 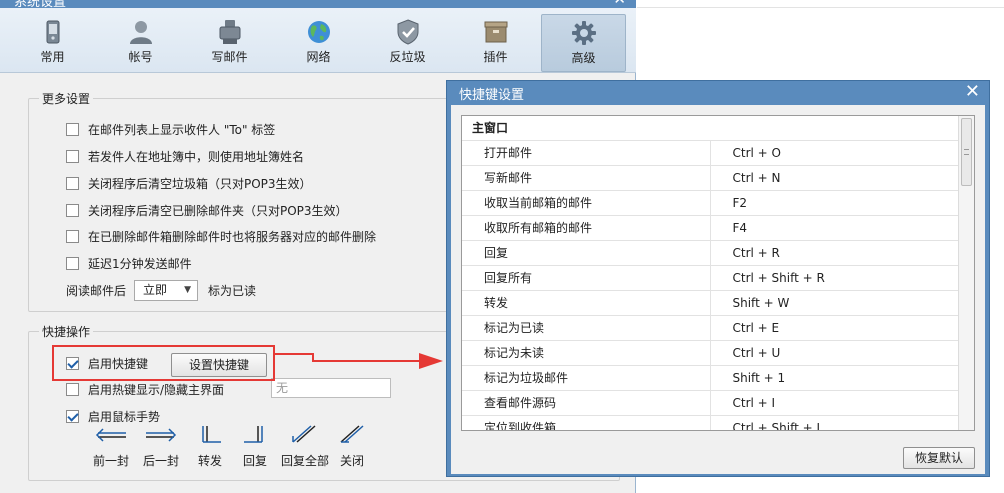 What do you see at coordinates (318, 4) in the screenshot?
I see `settings-titlebar: 系统设置 ✕` at bounding box center [318, 4].